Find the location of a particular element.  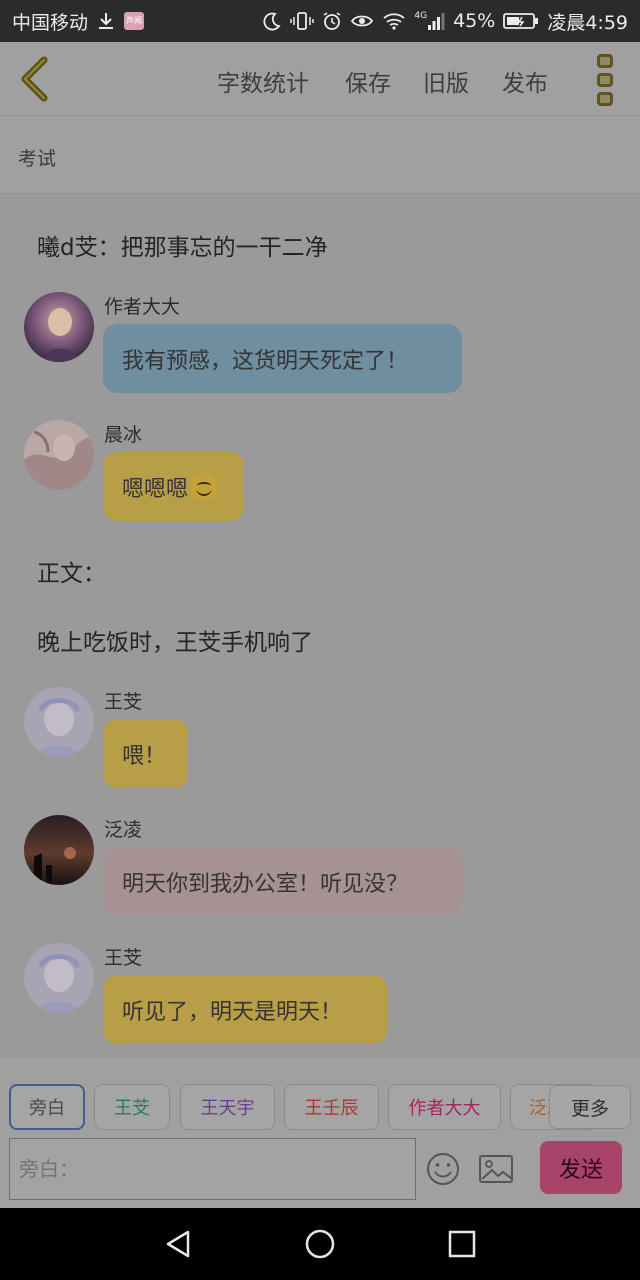

character-chip: 王壬辰 is located at coordinates (331, 1107).